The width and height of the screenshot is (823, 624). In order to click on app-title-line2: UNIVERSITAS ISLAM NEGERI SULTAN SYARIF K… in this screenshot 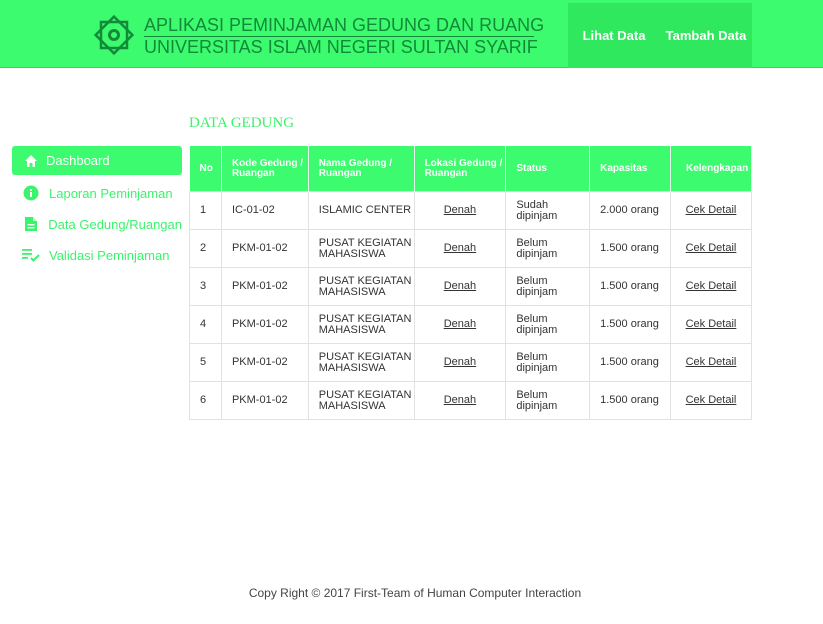, I will do `click(344, 47)`.